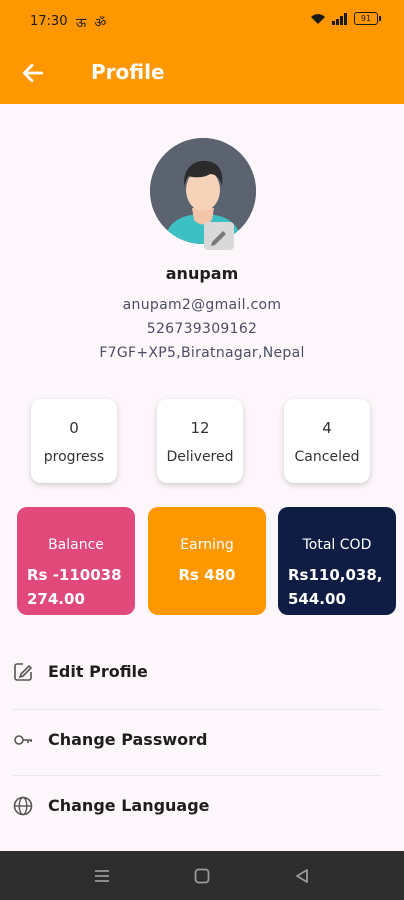 The height and width of the screenshot is (900, 404). What do you see at coordinates (23, 806) in the screenshot?
I see `globe-icon` at bounding box center [23, 806].